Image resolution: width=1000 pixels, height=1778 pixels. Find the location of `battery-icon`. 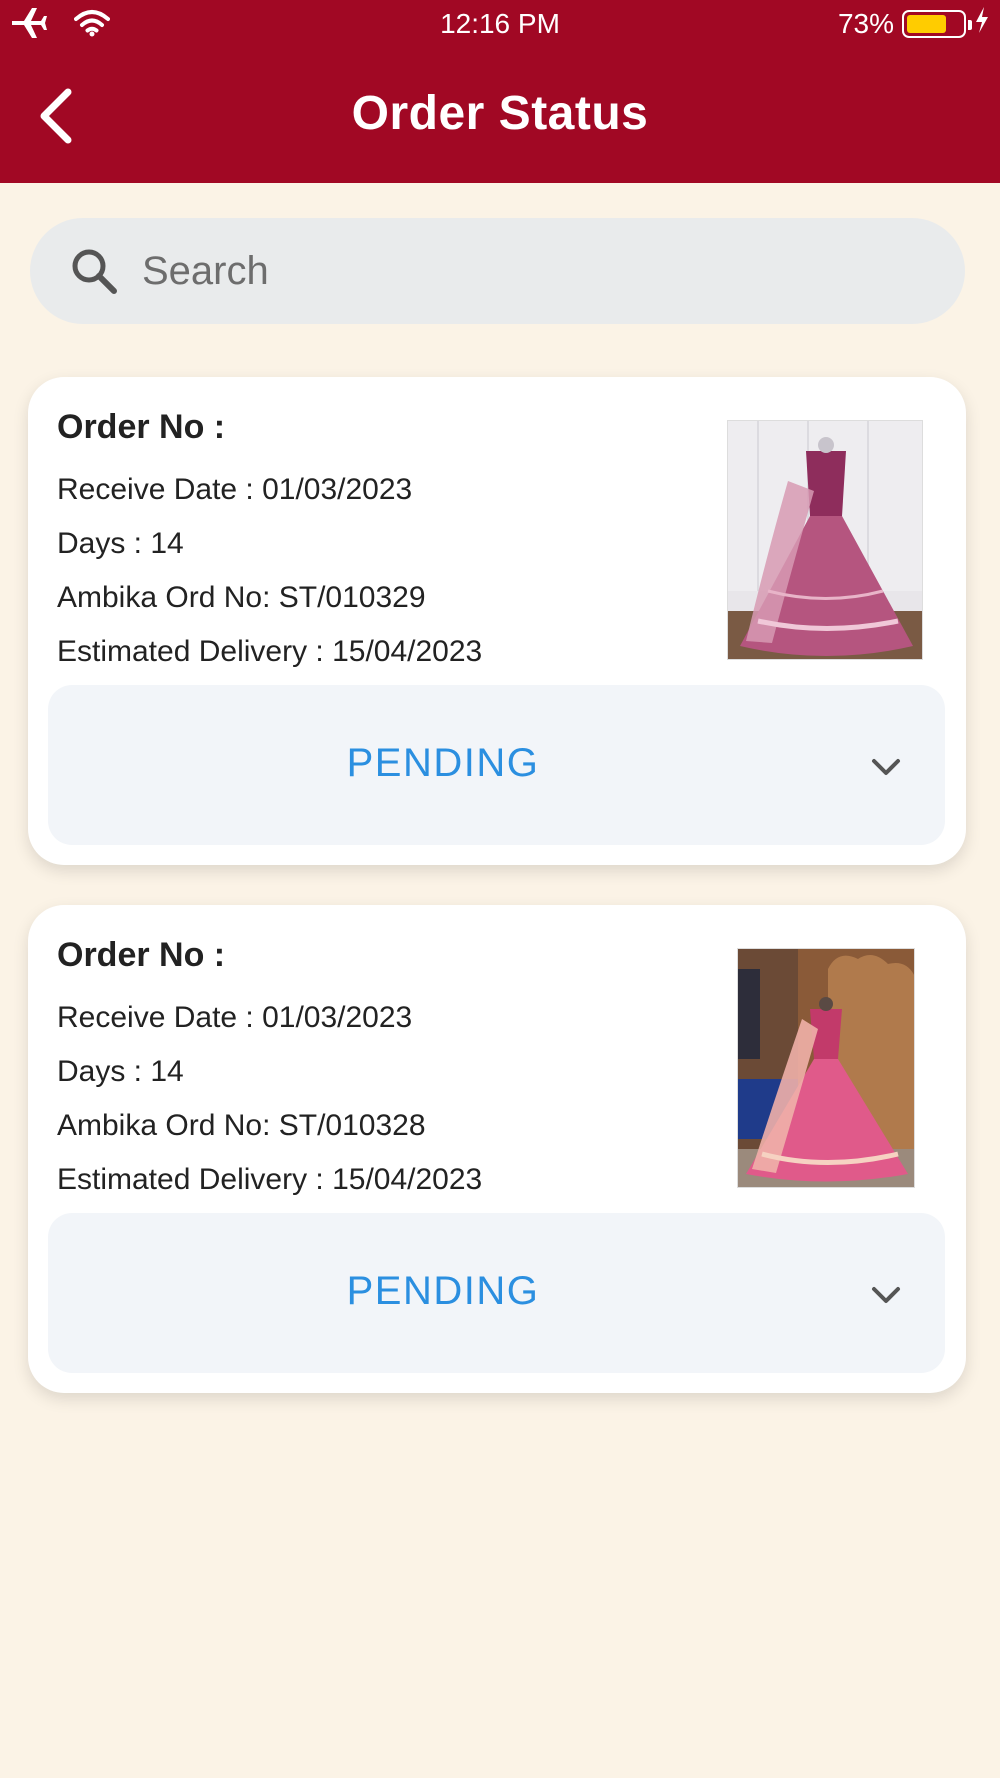

battery-icon is located at coordinates (937, 23).